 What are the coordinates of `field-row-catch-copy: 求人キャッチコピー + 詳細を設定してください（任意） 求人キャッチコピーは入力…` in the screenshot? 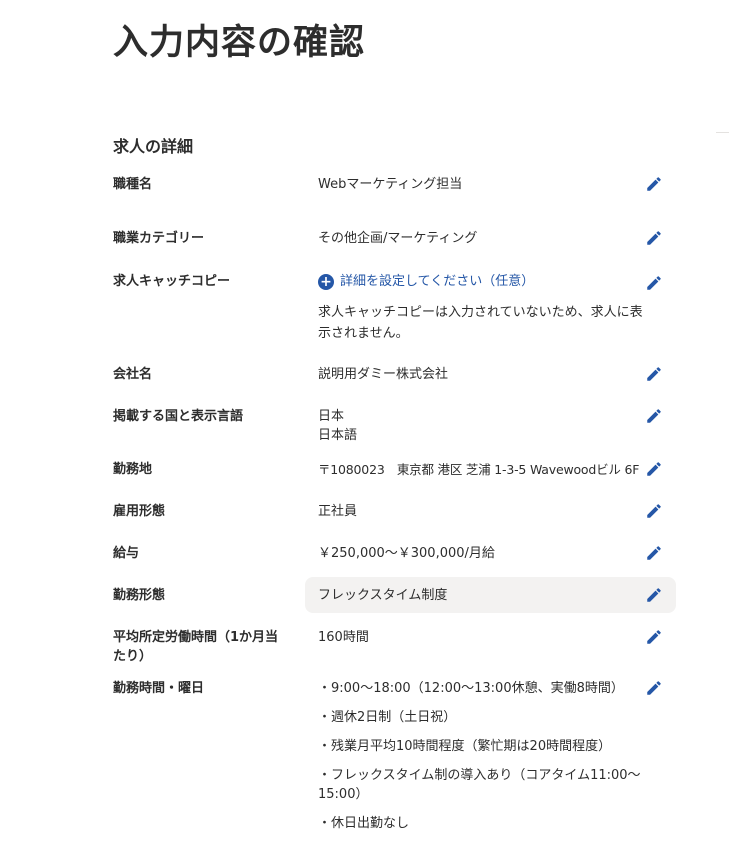 It's located at (394, 312).